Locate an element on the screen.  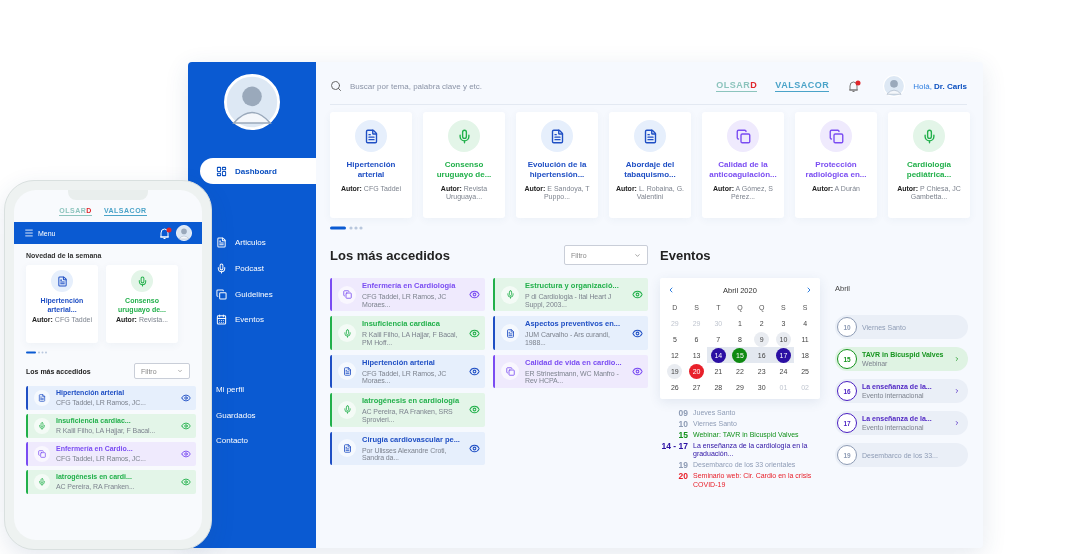
sponsor-logo: OLSARD is located at coordinates (737, 86).